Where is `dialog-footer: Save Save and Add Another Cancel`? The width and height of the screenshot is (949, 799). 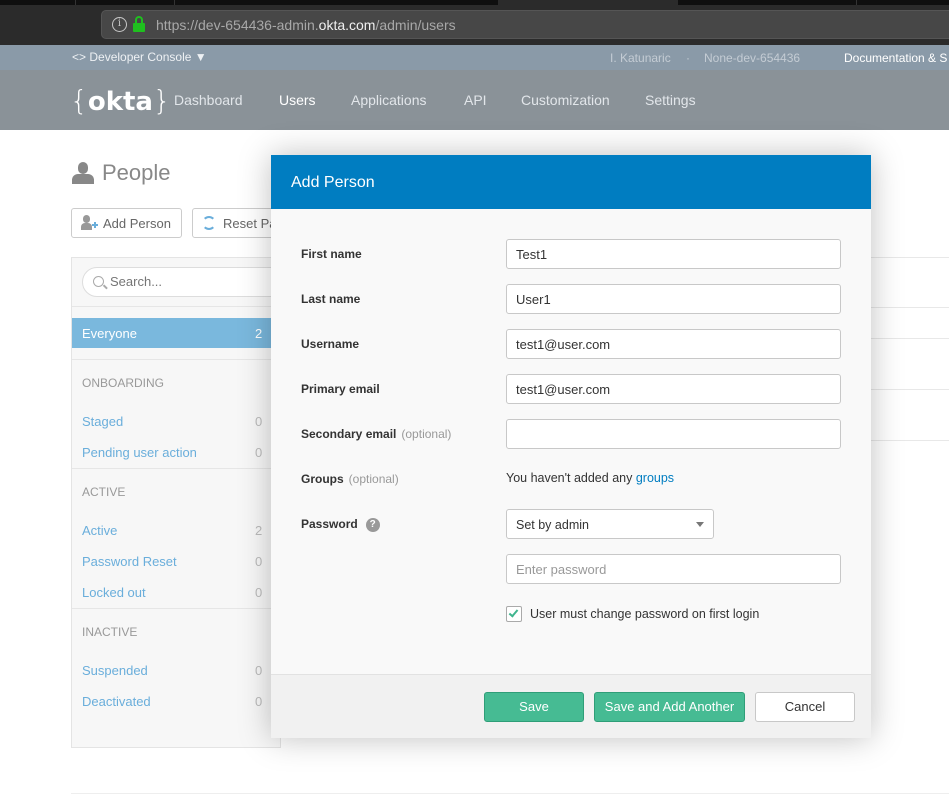
dialog-footer: Save Save and Add Another Cancel is located at coordinates (571, 706).